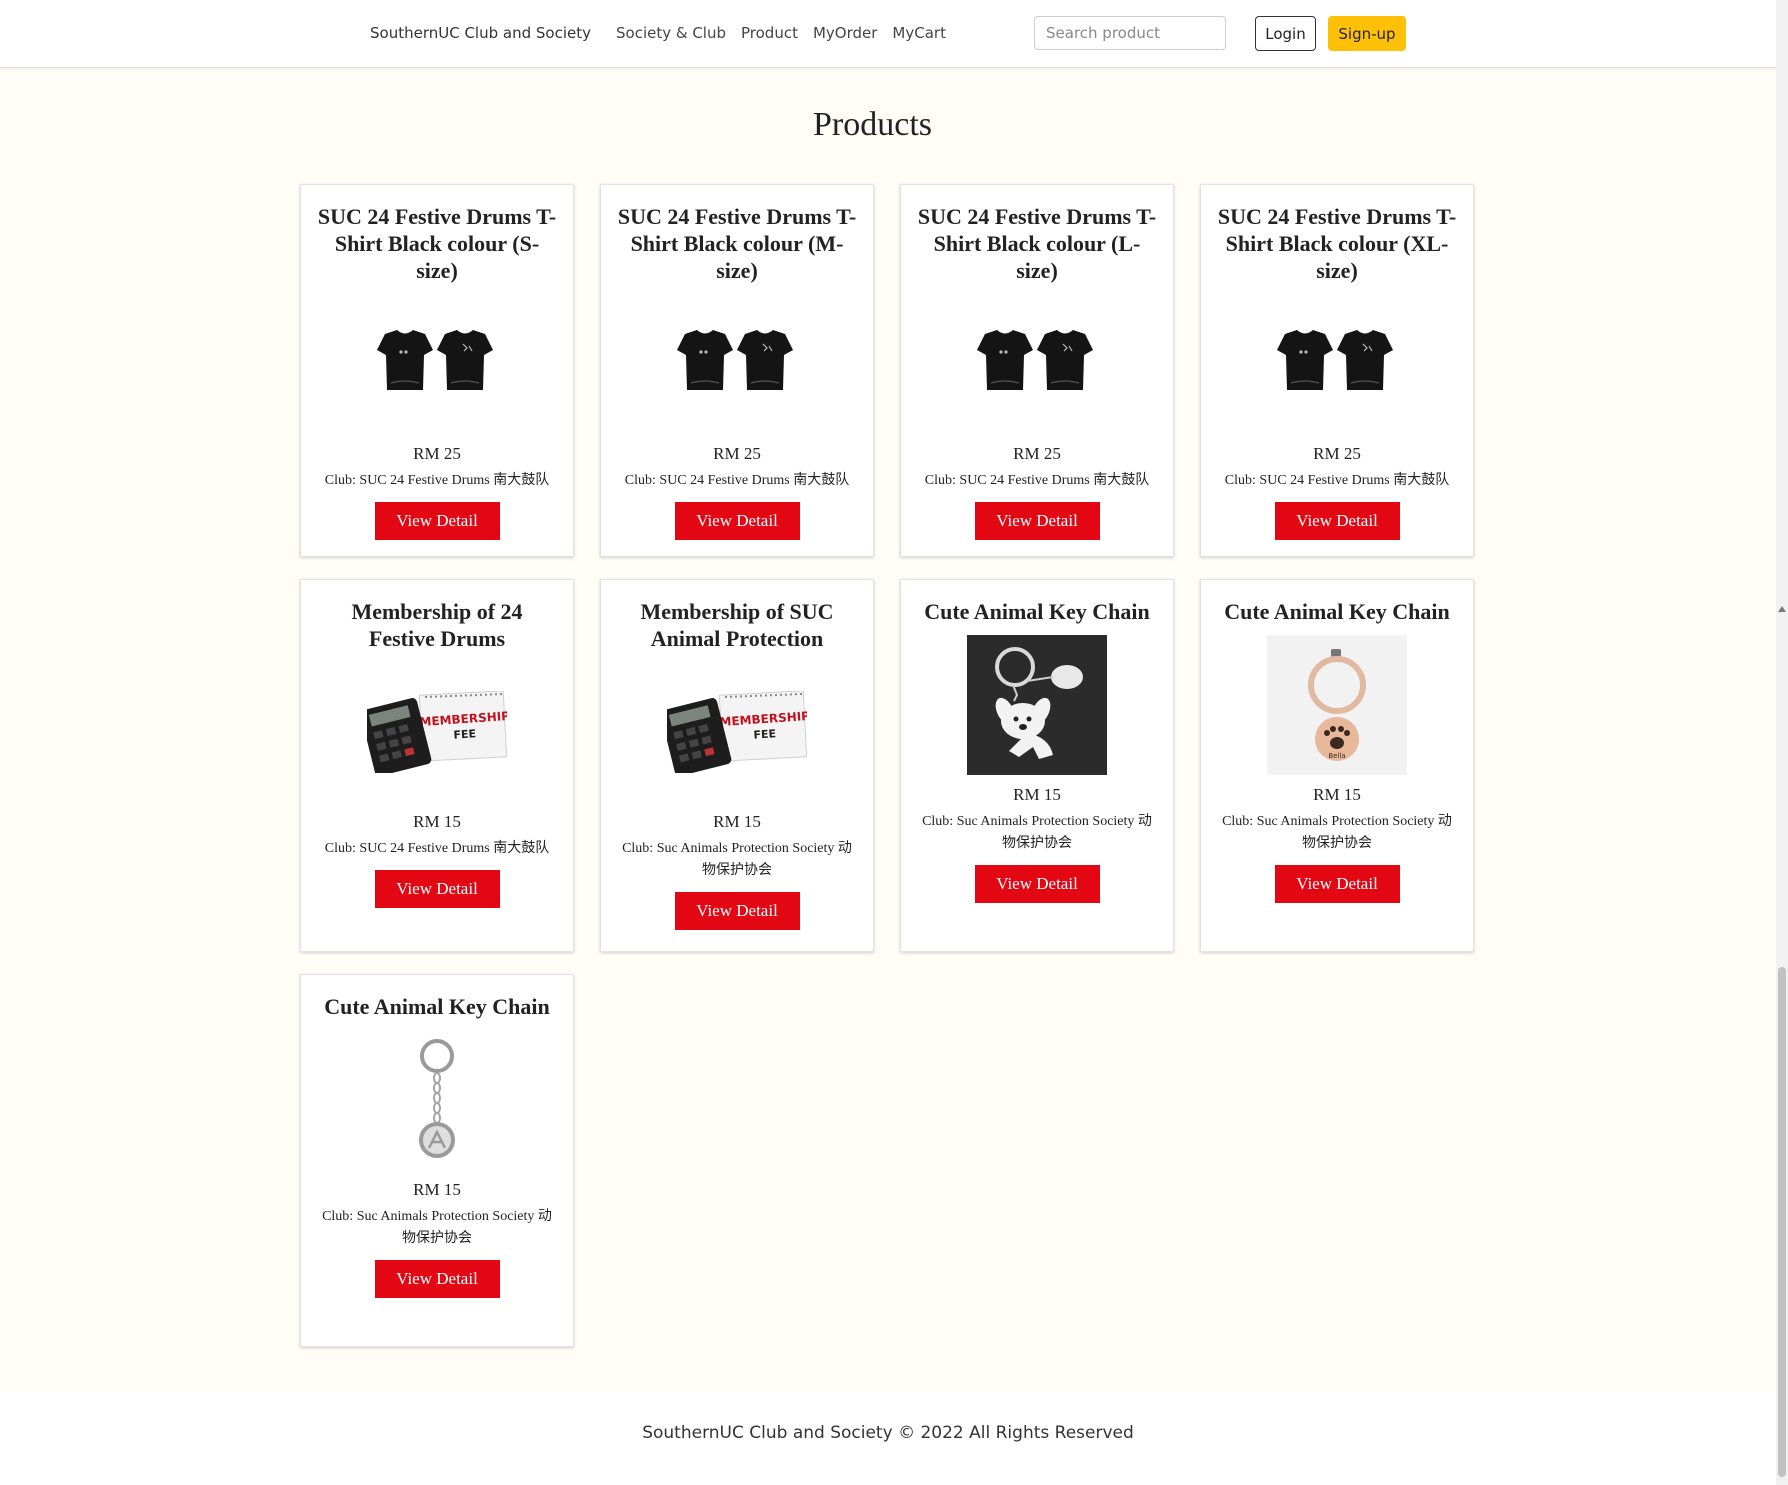  I want to click on nav-link-product: Product, so click(769, 33).